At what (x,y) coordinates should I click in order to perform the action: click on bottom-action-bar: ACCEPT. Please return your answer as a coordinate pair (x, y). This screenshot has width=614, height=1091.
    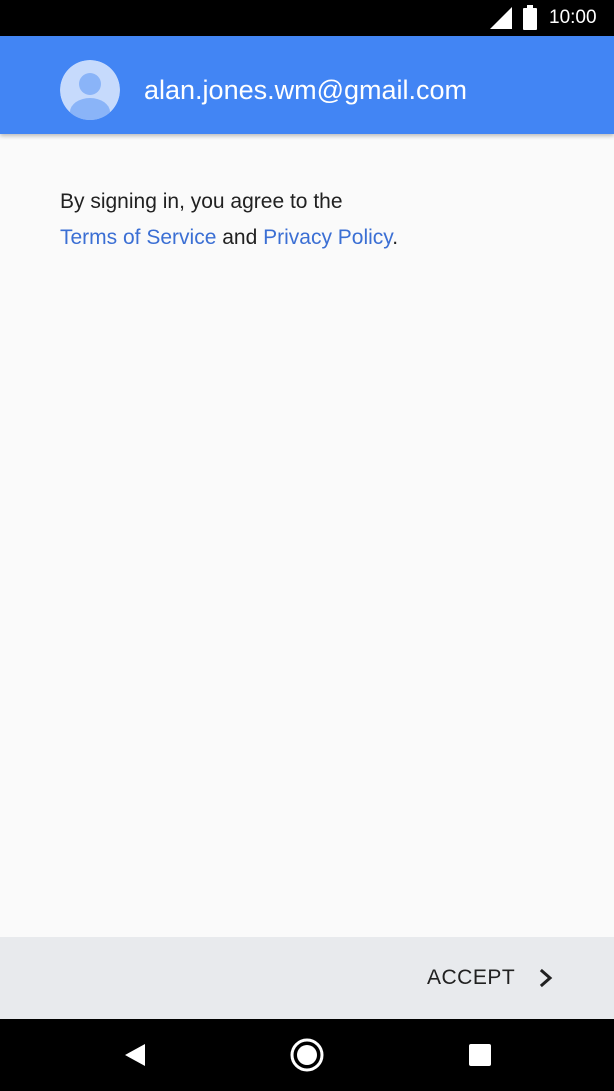
    Looking at the image, I should click on (307, 978).